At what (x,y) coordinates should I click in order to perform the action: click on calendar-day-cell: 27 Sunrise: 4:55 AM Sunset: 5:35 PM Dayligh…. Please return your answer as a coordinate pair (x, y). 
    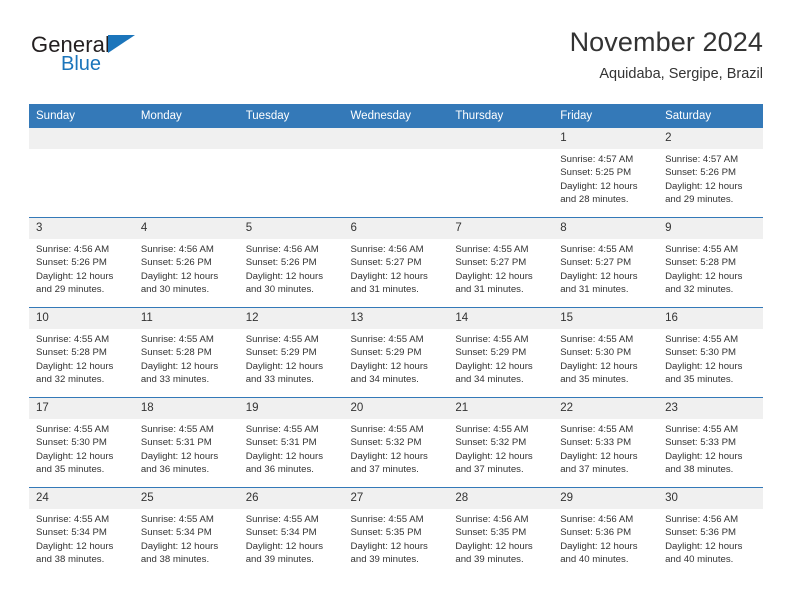
    Looking at the image, I should click on (396, 532).